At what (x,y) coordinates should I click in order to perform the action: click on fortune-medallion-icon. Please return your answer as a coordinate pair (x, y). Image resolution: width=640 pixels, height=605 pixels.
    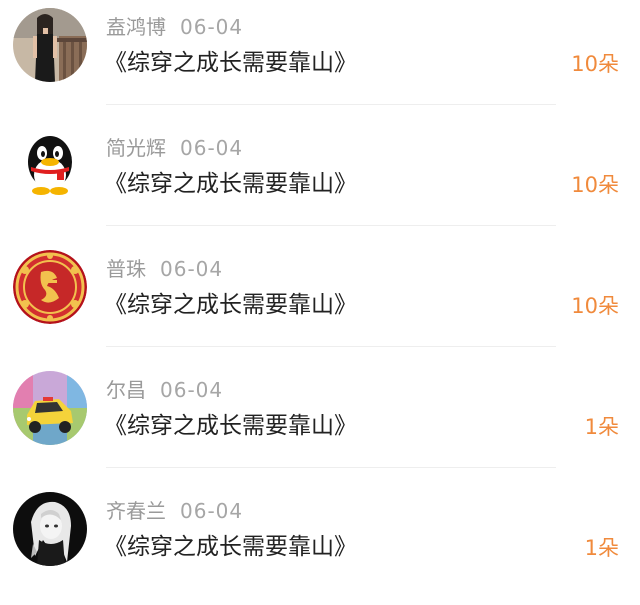
    Looking at the image, I should click on (50, 287).